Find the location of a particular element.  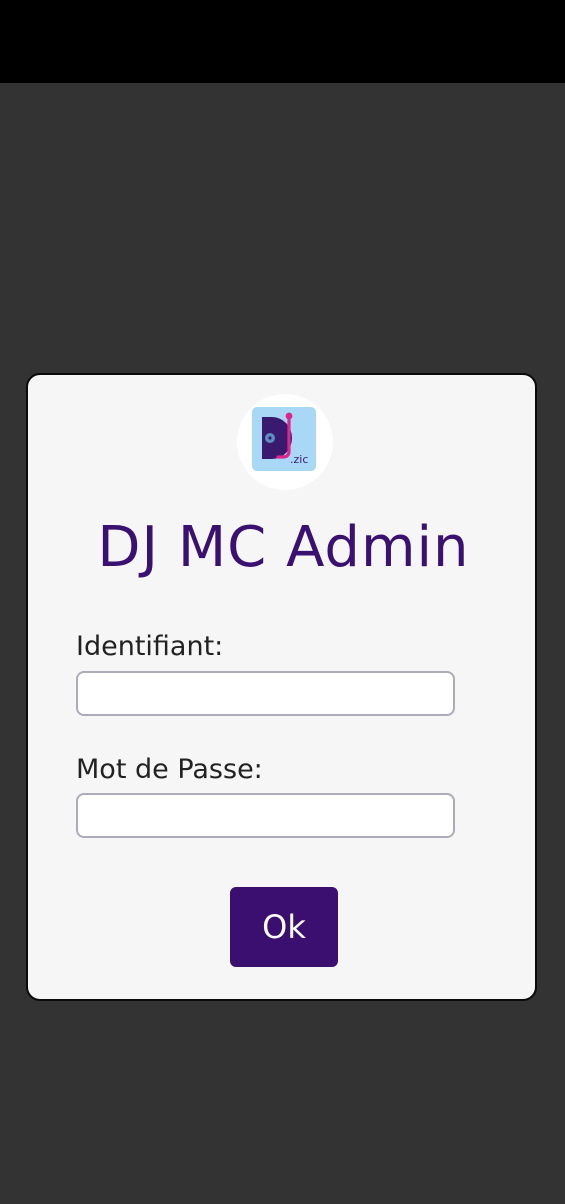

password-label: Mot de Passe: is located at coordinates (169, 769).